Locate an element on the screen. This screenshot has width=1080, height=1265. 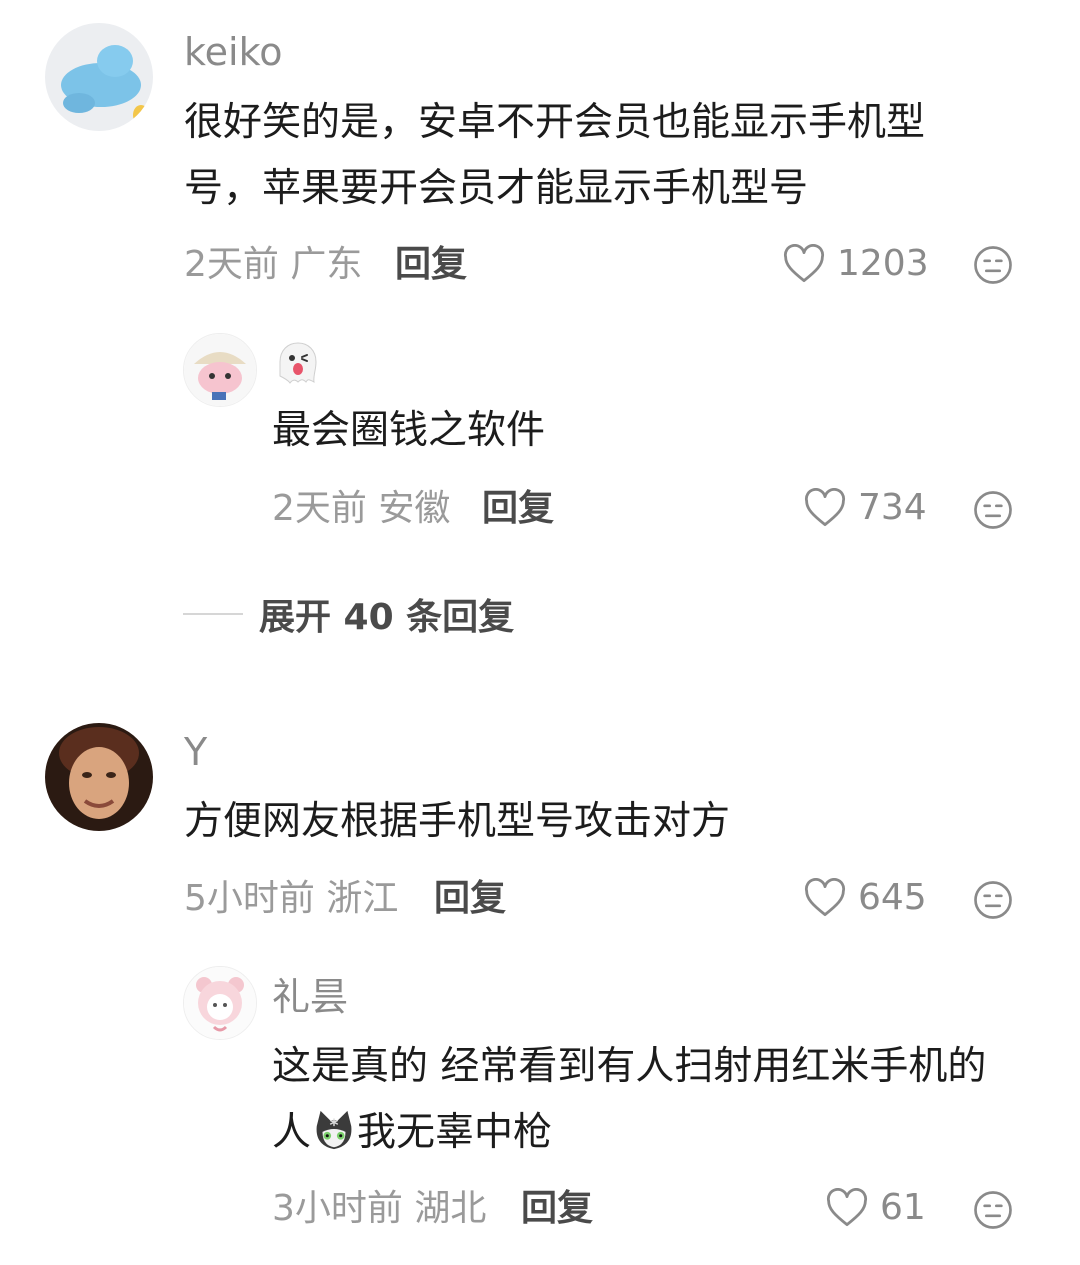
comment-text: 方便网友根据手机型号攻击对方 is located at coordinates (457, 821).